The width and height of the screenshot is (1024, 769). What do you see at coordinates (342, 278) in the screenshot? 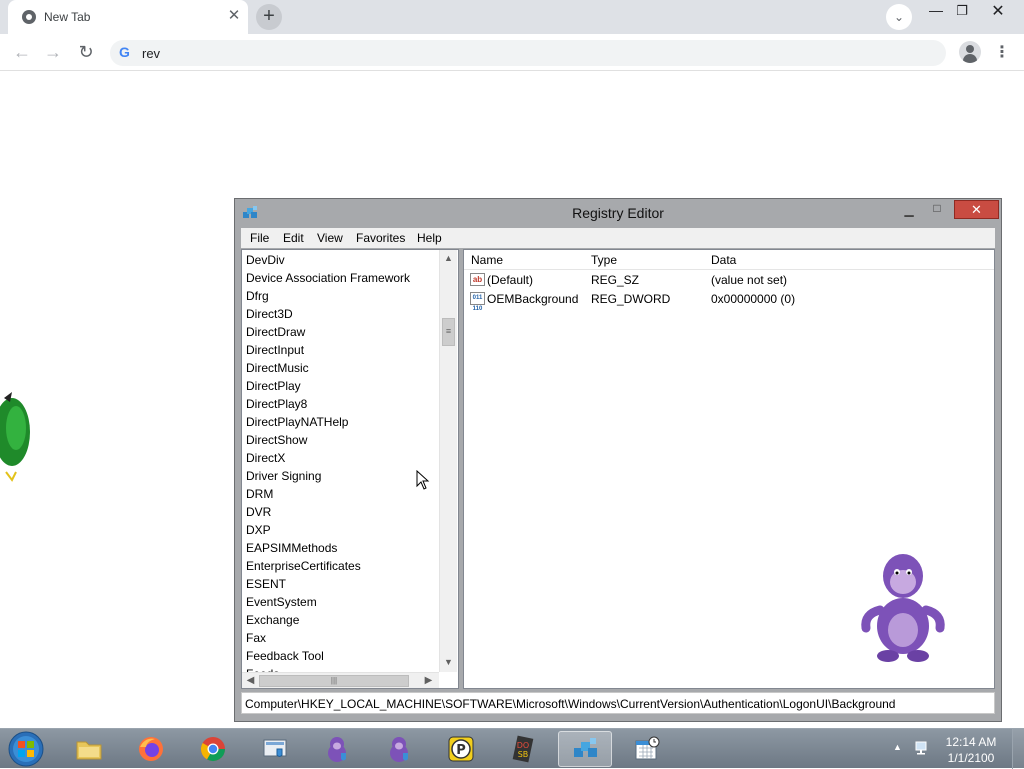
I see `tree-item: Device Association Framework` at bounding box center [342, 278].